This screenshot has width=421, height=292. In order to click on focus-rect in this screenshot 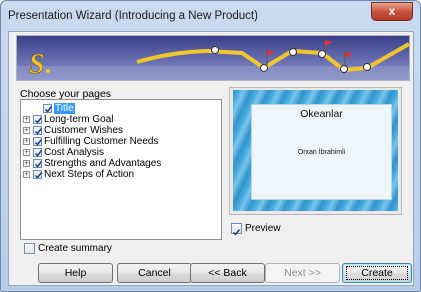, I will do `click(377, 273)`.